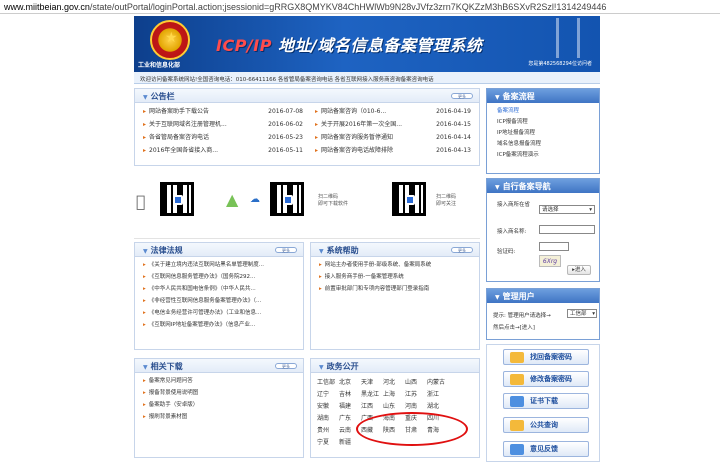 Image resolution: width=720 pixels, height=462 pixels. Describe the element at coordinates (339, 250) in the screenshot. I see `help-title: ▼ 系统帮助` at that location.